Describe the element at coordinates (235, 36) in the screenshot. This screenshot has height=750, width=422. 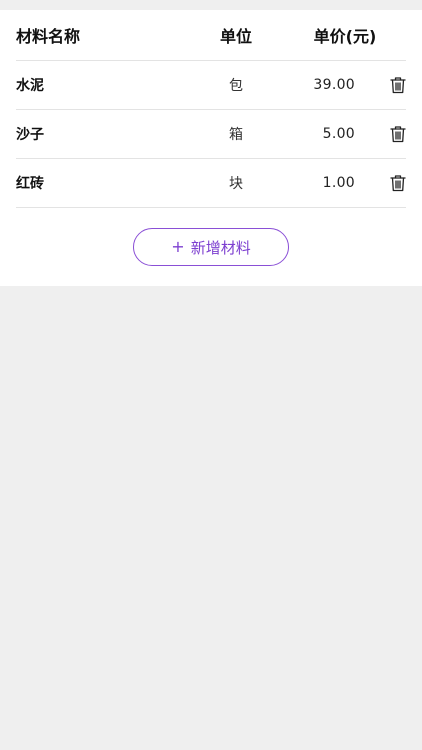
I see `header-unit: 单位` at that location.